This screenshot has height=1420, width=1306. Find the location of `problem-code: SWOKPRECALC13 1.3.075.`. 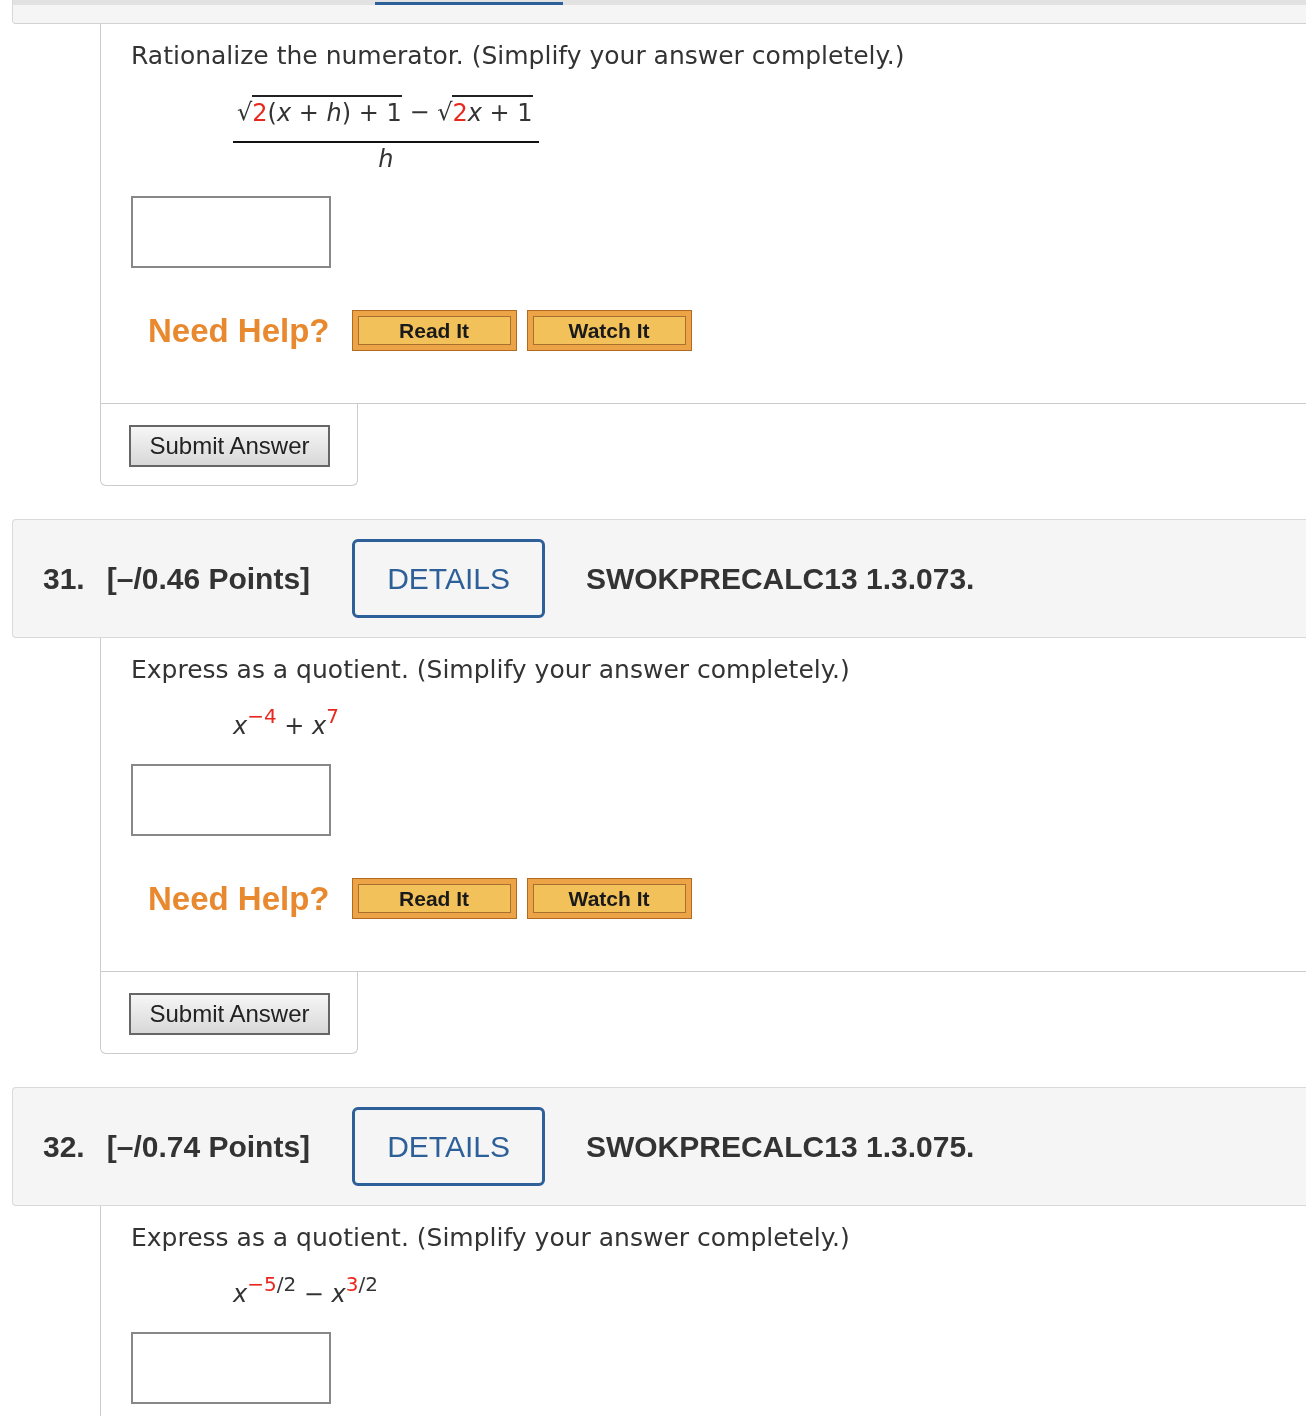

problem-code: SWOKPRECALC13 1.3.075. is located at coordinates (780, 1146).